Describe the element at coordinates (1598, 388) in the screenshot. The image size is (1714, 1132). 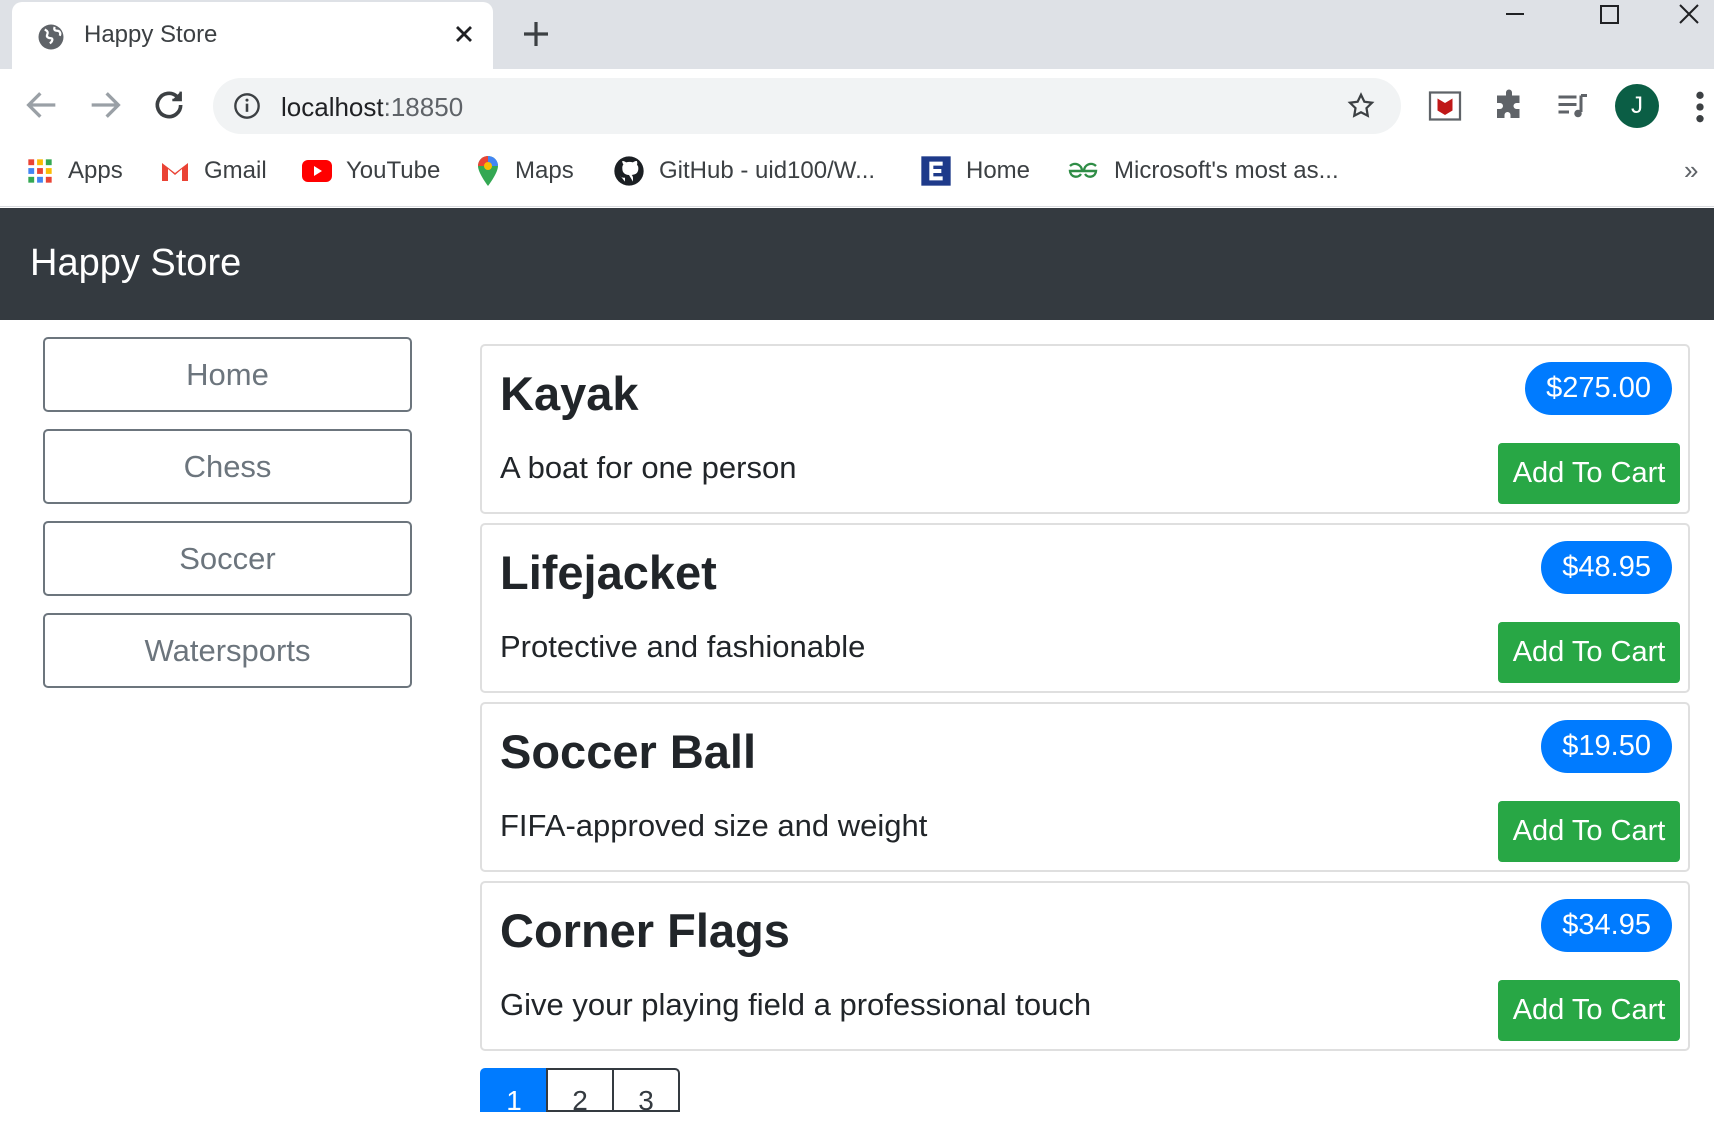
I see `price-badge: $275.00` at that location.